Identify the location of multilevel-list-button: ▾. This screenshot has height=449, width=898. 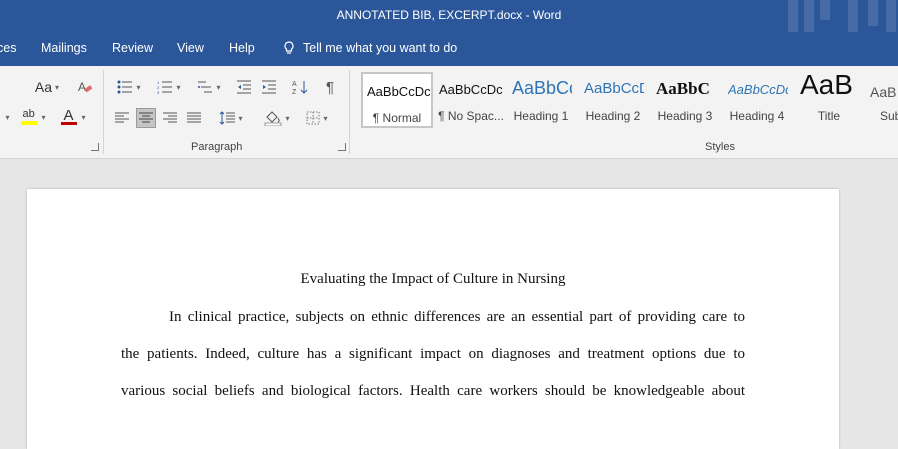
(209, 87).